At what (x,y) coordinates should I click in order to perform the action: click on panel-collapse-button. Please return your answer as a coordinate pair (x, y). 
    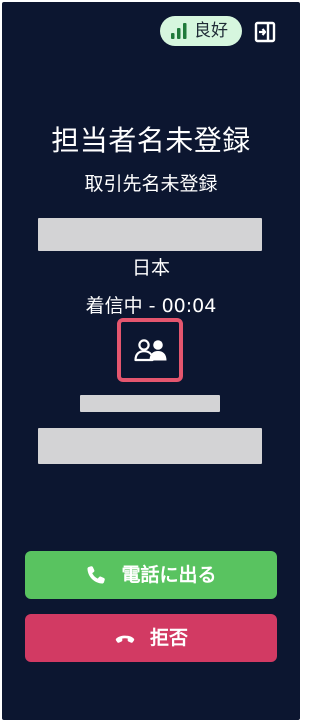
    Looking at the image, I should click on (265, 32).